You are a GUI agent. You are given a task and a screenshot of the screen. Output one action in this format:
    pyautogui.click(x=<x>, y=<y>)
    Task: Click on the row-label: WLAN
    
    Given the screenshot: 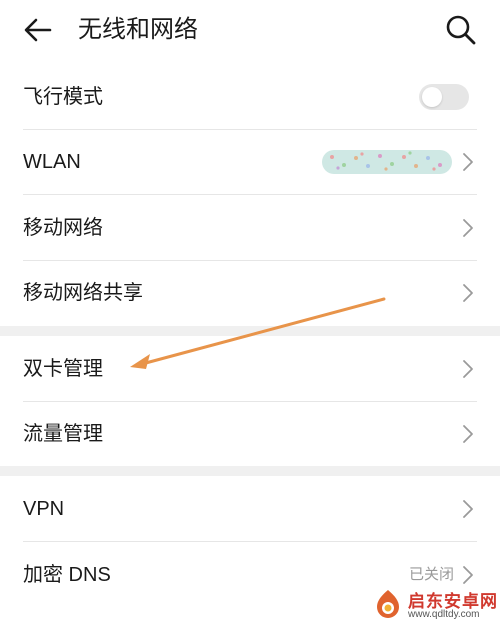 What is the action you would take?
    pyautogui.click(x=52, y=162)
    